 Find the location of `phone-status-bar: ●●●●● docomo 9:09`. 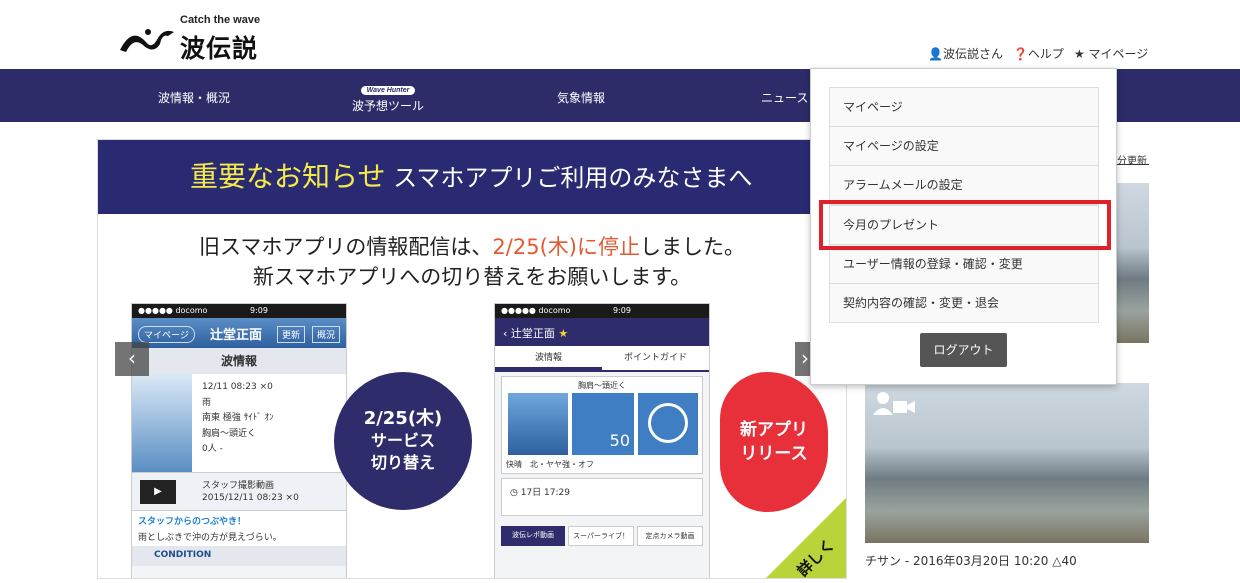

phone-status-bar: ●●●●● docomo 9:09 is located at coordinates (239, 311).